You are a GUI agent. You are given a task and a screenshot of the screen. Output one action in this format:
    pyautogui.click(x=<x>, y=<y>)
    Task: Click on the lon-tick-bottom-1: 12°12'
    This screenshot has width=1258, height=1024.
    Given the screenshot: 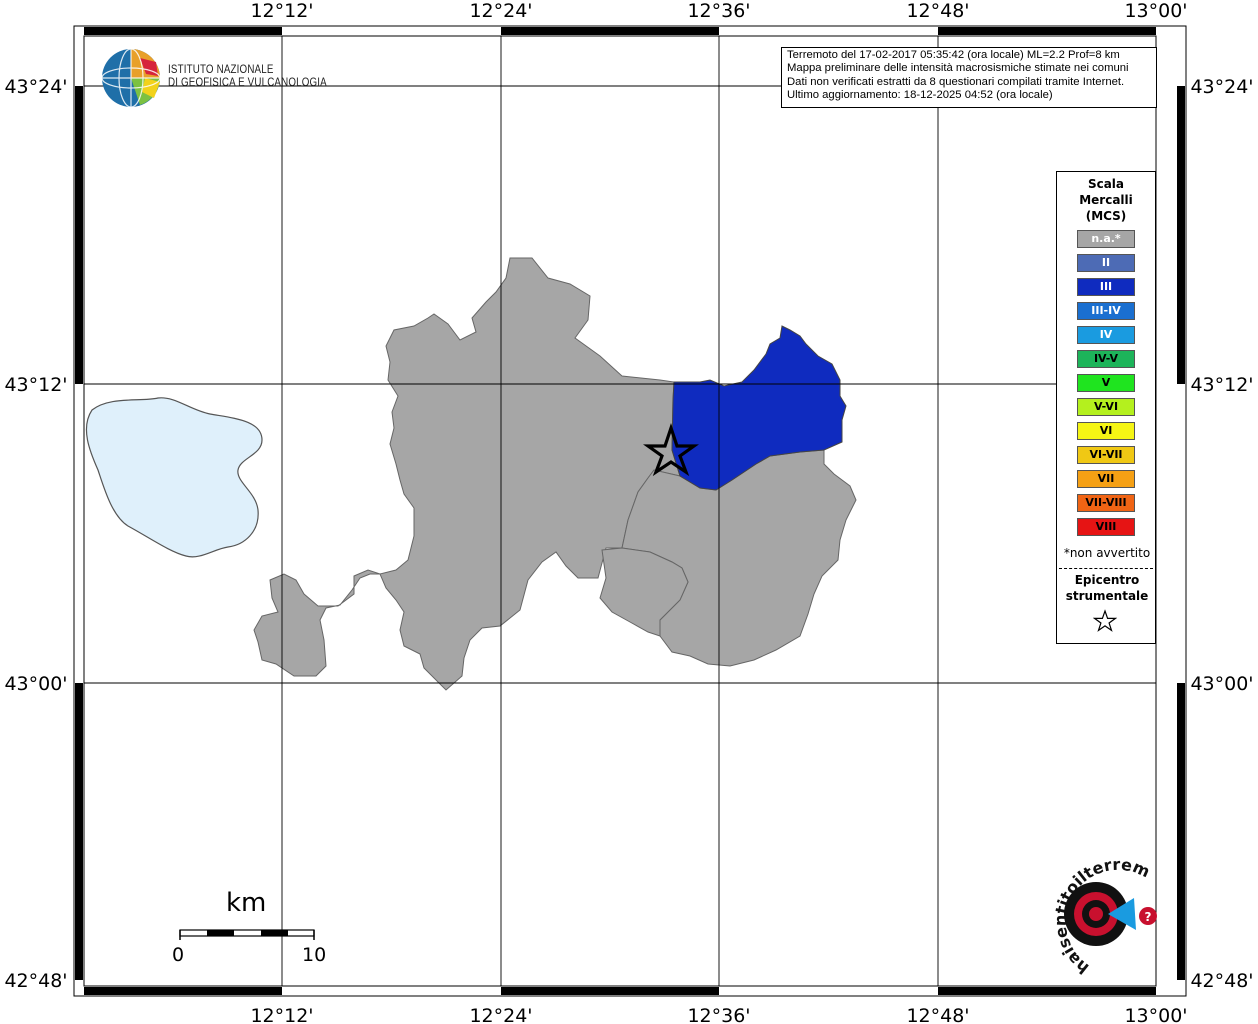 What is the action you would take?
    pyautogui.click(x=281, y=1014)
    